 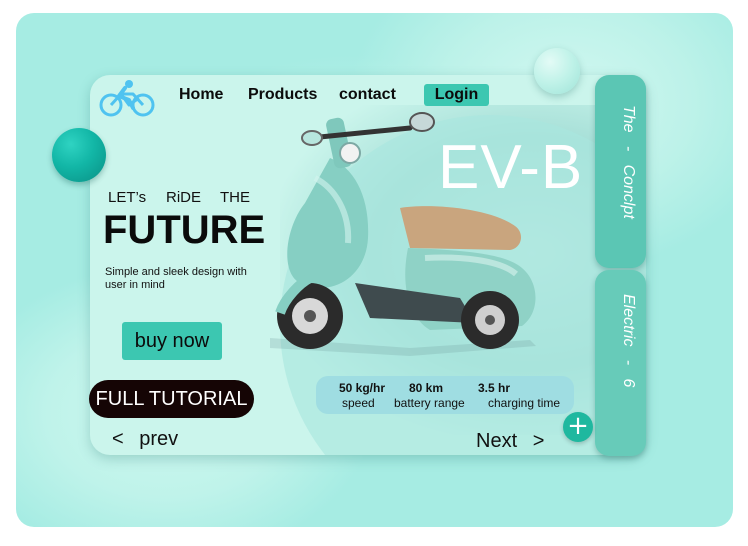 What do you see at coordinates (456, 95) in the screenshot?
I see `login-button: Login` at bounding box center [456, 95].